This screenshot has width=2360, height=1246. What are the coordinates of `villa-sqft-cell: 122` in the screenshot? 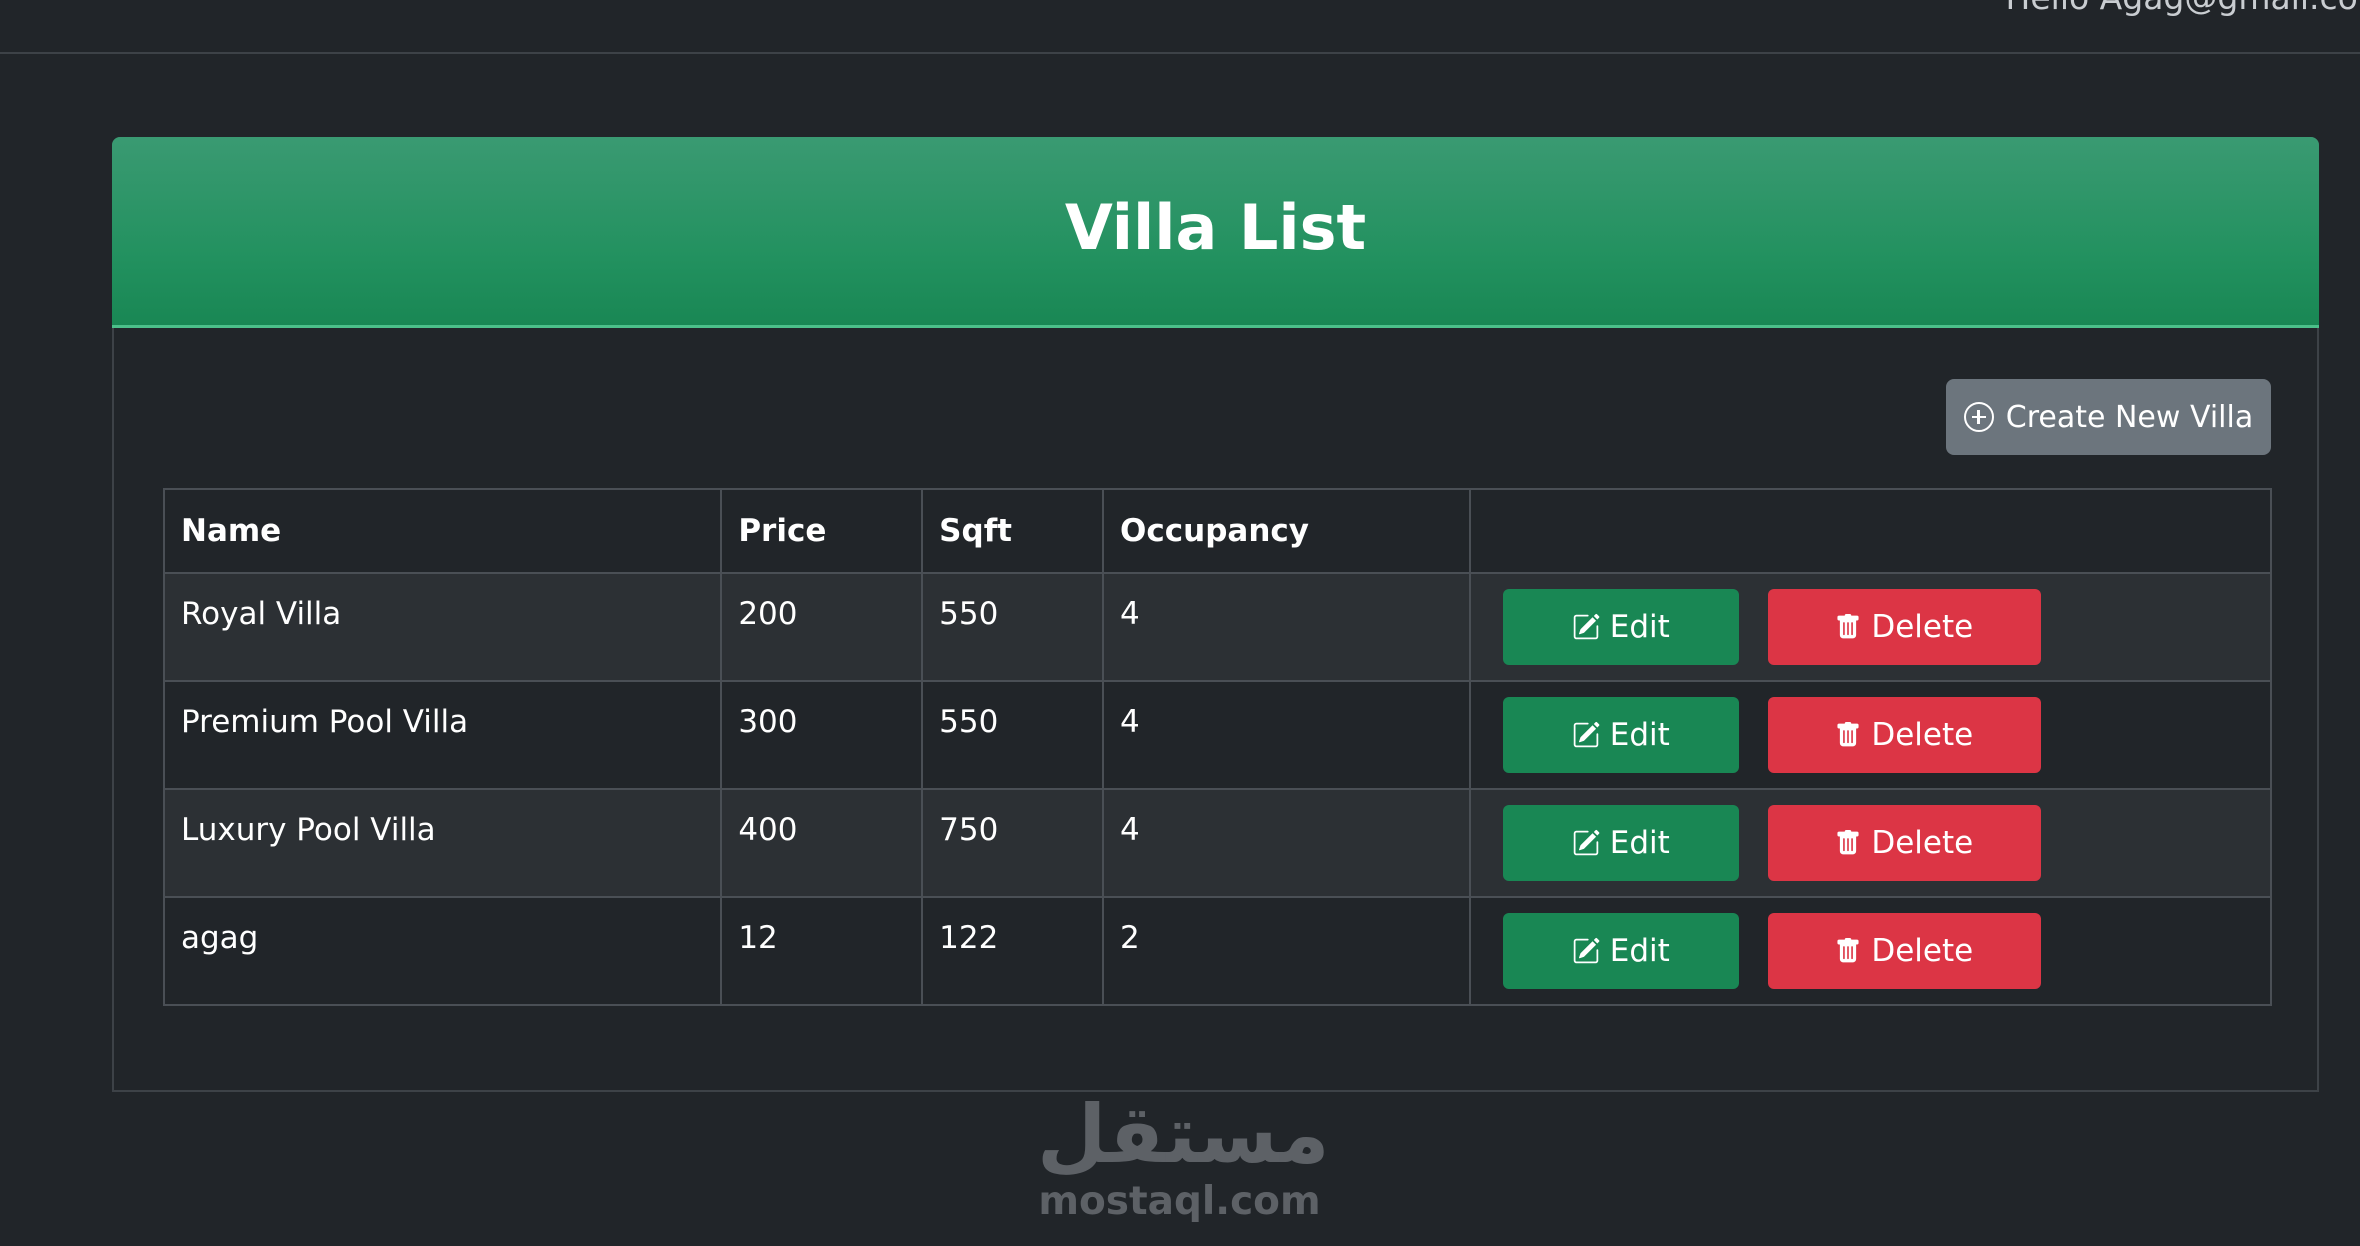 It's located at (1013, 951).